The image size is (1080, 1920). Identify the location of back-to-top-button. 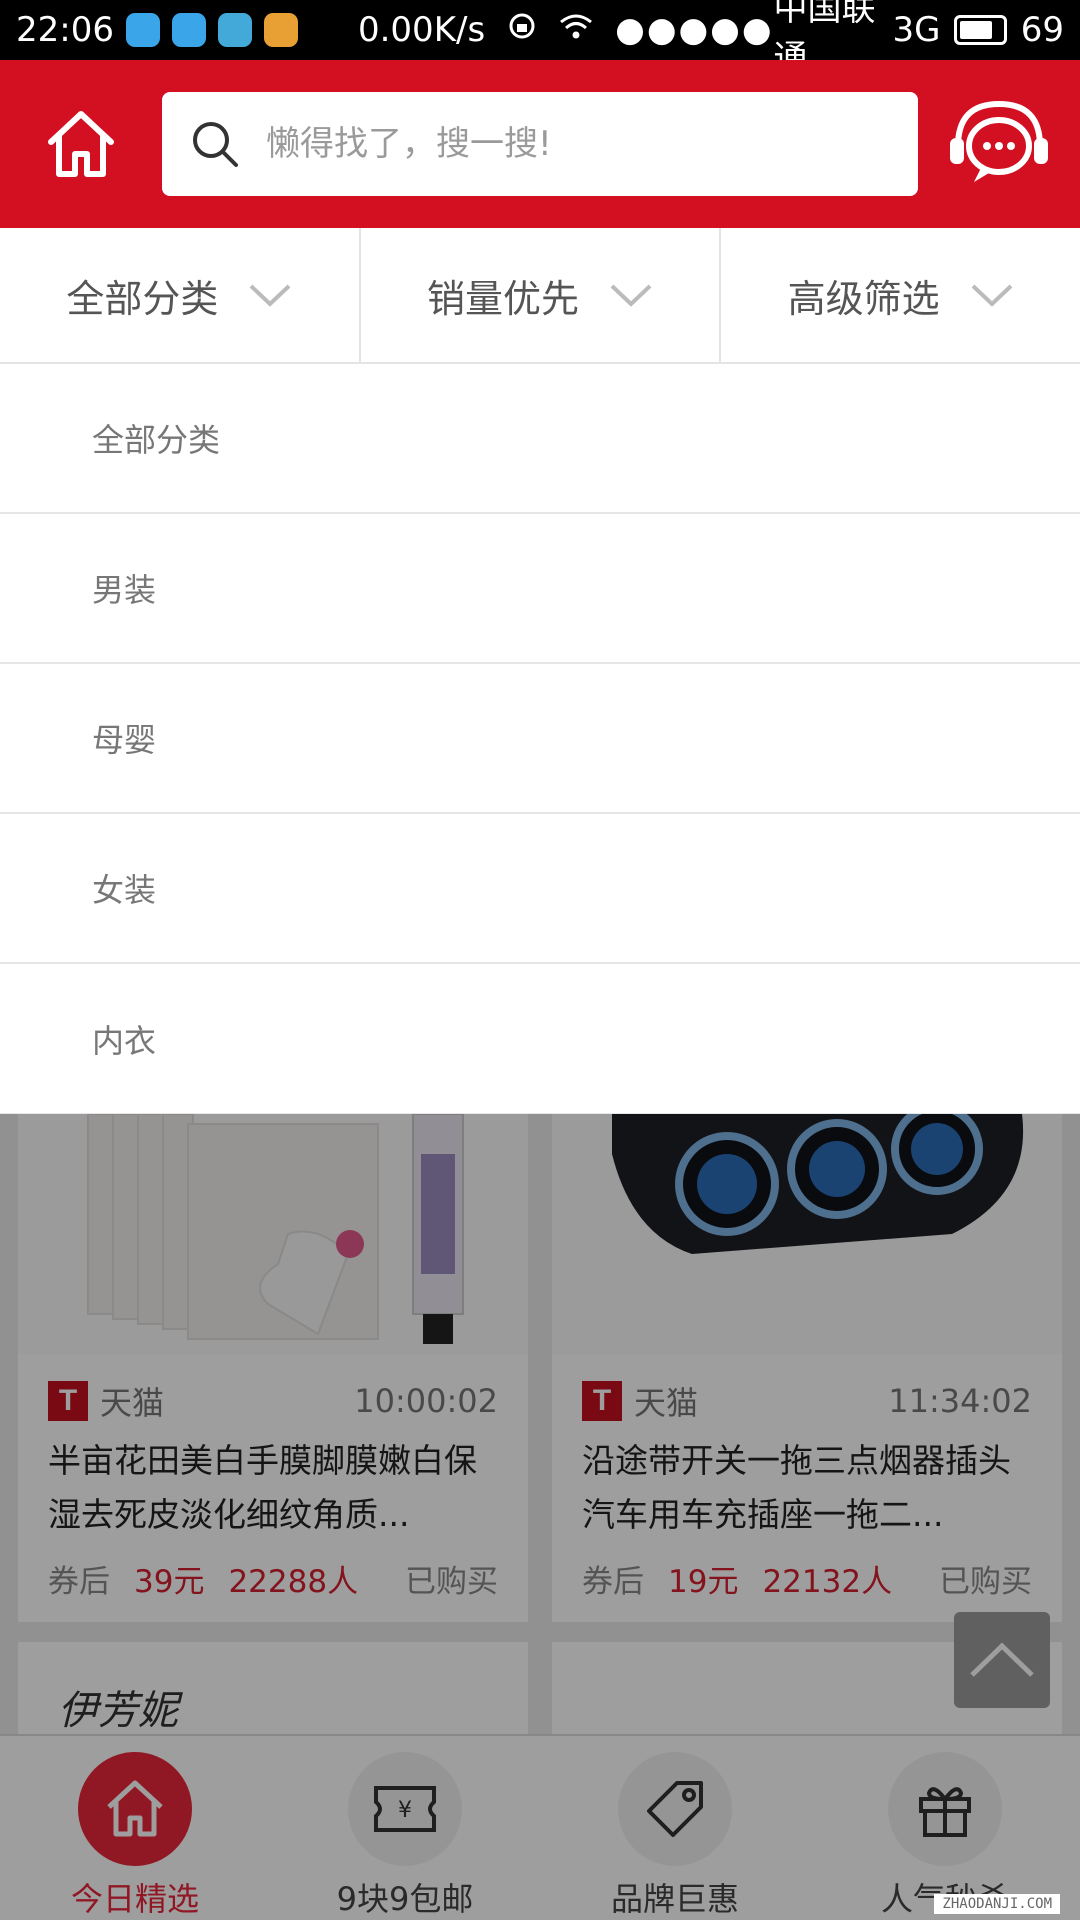
(1002, 1660).